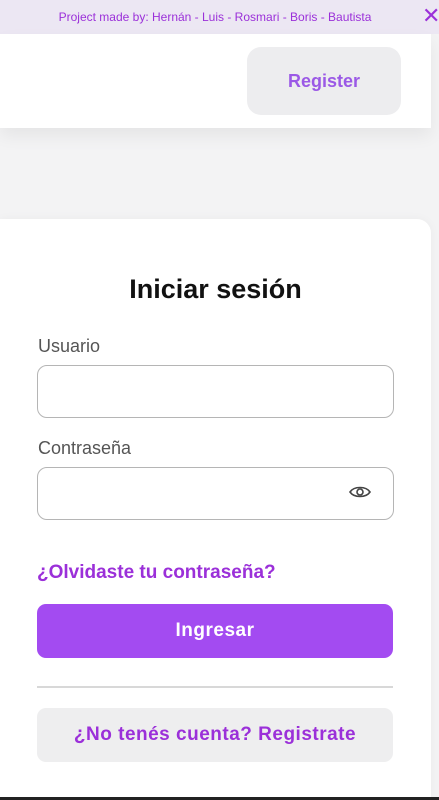  Describe the element at coordinates (69, 346) in the screenshot. I see `username-label: Usuario` at that location.